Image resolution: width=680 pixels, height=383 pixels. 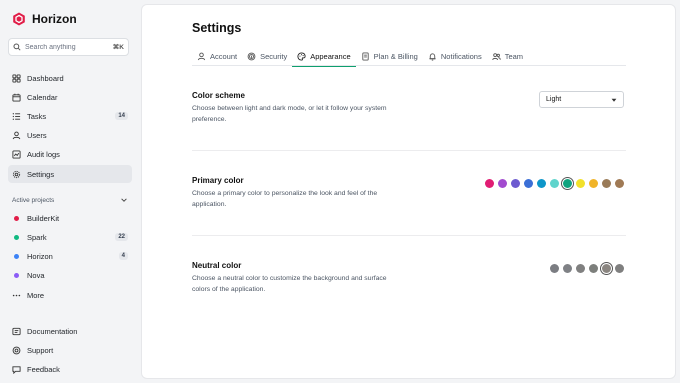 I want to click on documentation-icon, so click(x=16, y=331).